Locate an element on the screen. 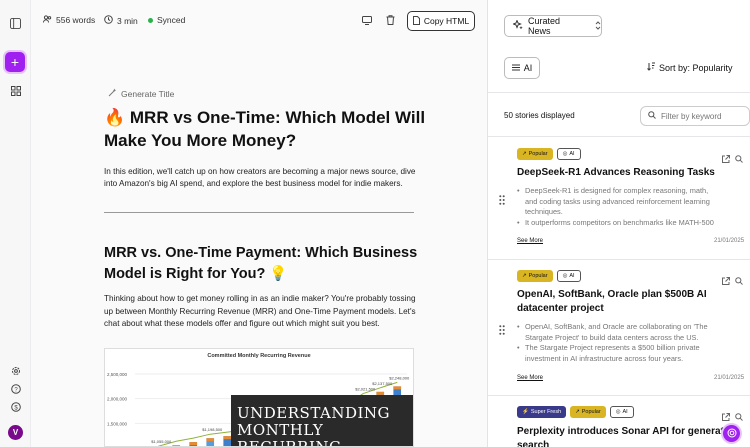 The width and height of the screenshot is (750, 447). sort-popularity-button: Sort by: Popularity is located at coordinates (690, 67).